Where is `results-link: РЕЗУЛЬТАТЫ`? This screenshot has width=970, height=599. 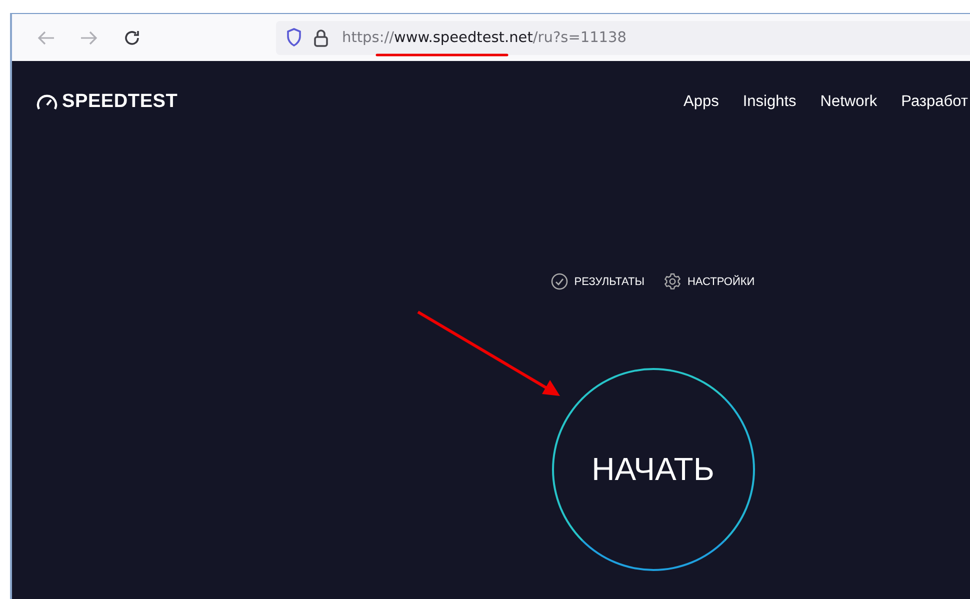 results-link: РЕЗУЛЬТАТЫ is located at coordinates (597, 281).